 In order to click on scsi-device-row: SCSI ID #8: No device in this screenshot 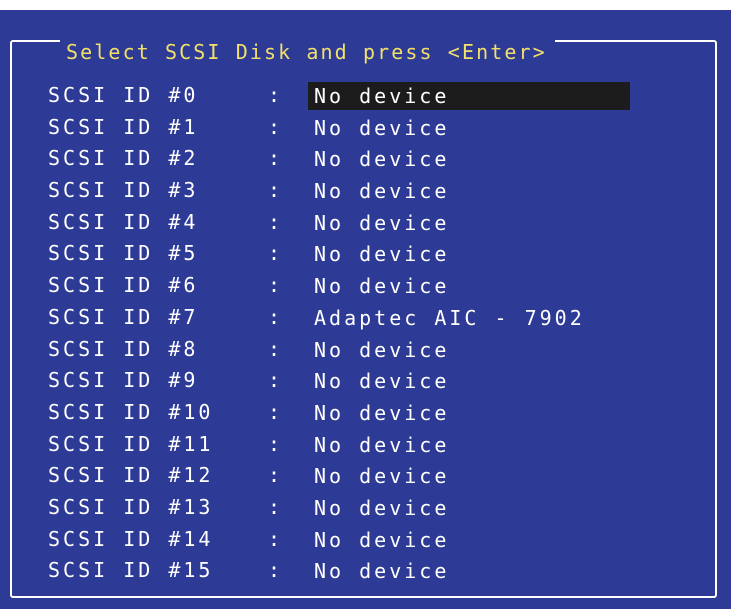, I will do `click(358, 350)`.